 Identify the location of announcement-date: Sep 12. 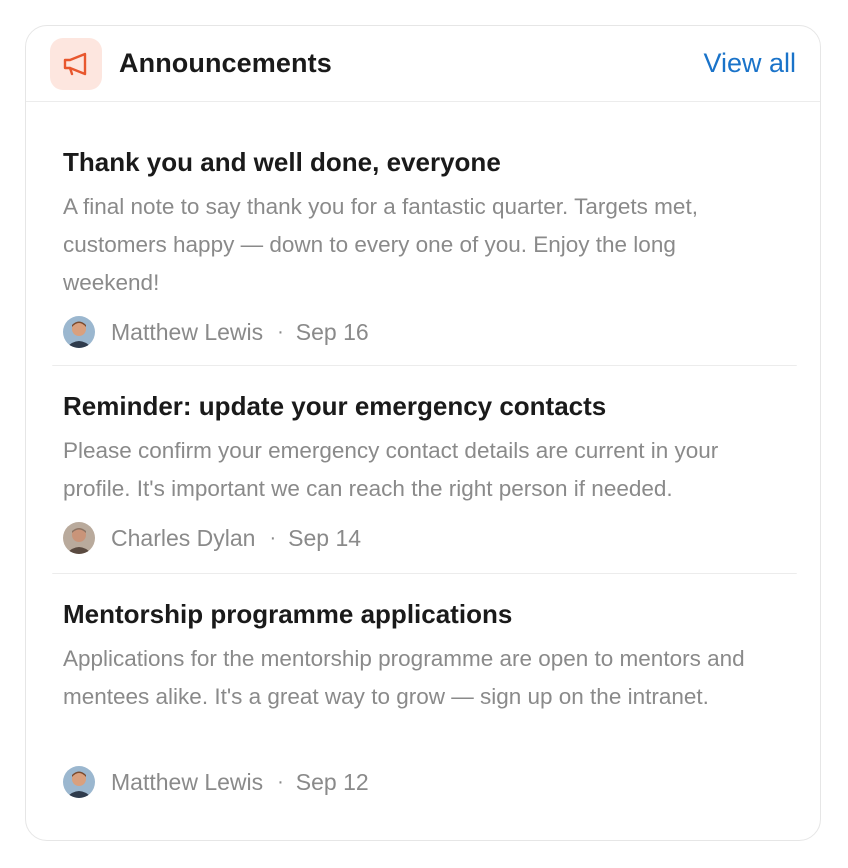
(332, 781).